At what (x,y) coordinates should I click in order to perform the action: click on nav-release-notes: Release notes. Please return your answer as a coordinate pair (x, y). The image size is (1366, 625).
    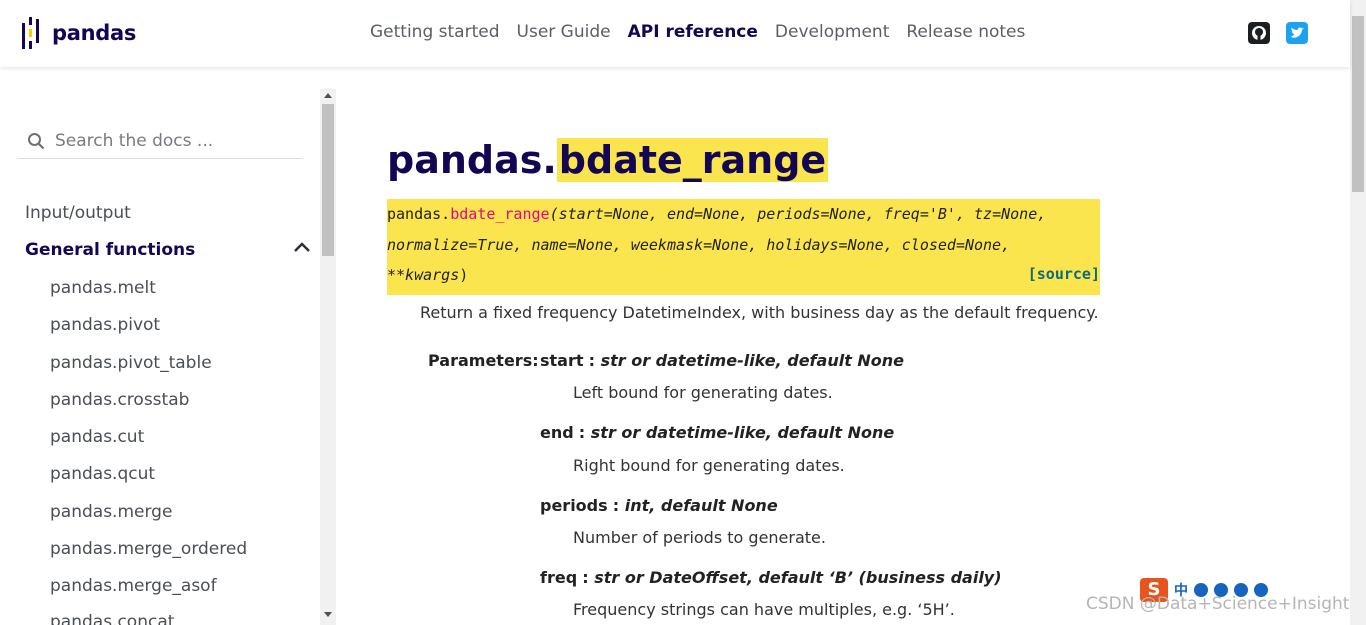
    Looking at the image, I should click on (965, 32).